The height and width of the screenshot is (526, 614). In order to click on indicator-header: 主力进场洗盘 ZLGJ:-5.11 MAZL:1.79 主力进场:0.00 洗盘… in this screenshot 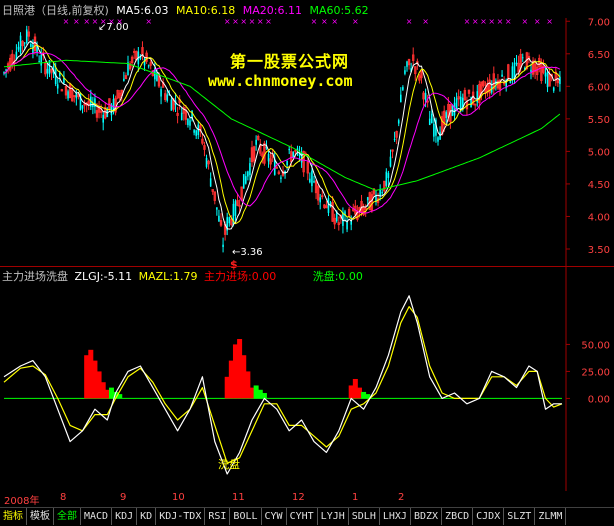, I will do `click(184, 275)`.